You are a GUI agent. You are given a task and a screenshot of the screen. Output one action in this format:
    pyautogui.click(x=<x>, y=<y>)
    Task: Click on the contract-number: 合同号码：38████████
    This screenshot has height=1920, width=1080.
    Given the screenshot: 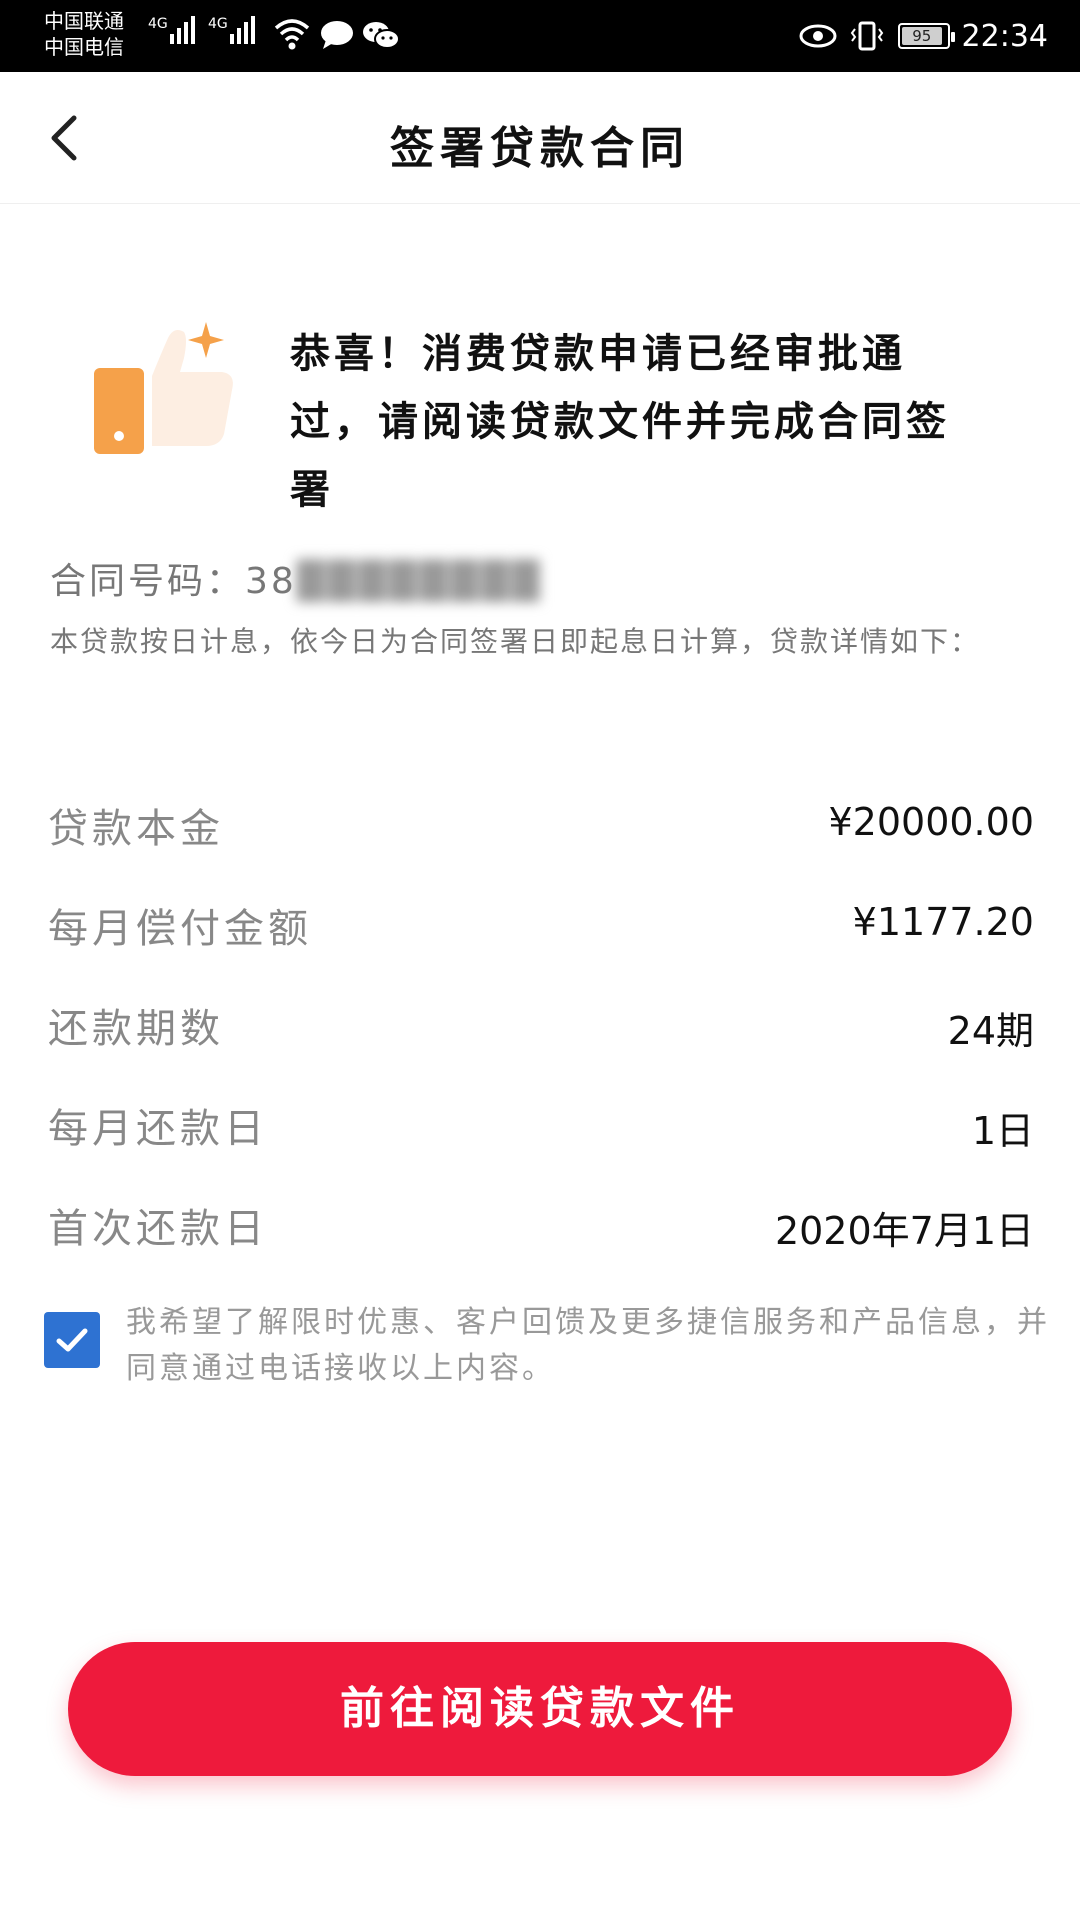 What is the action you would take?
    pyautogui.click(x=296, y=578)
    